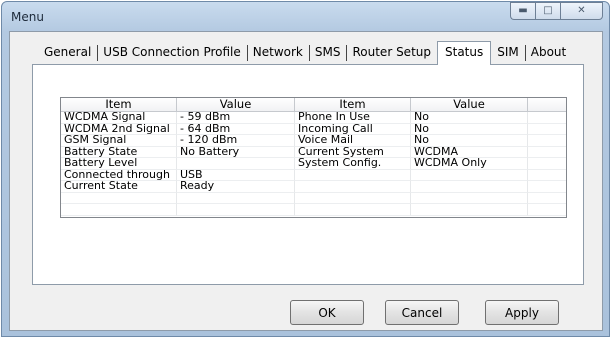  I want to click on window-title: Menu, so click(27, 17).